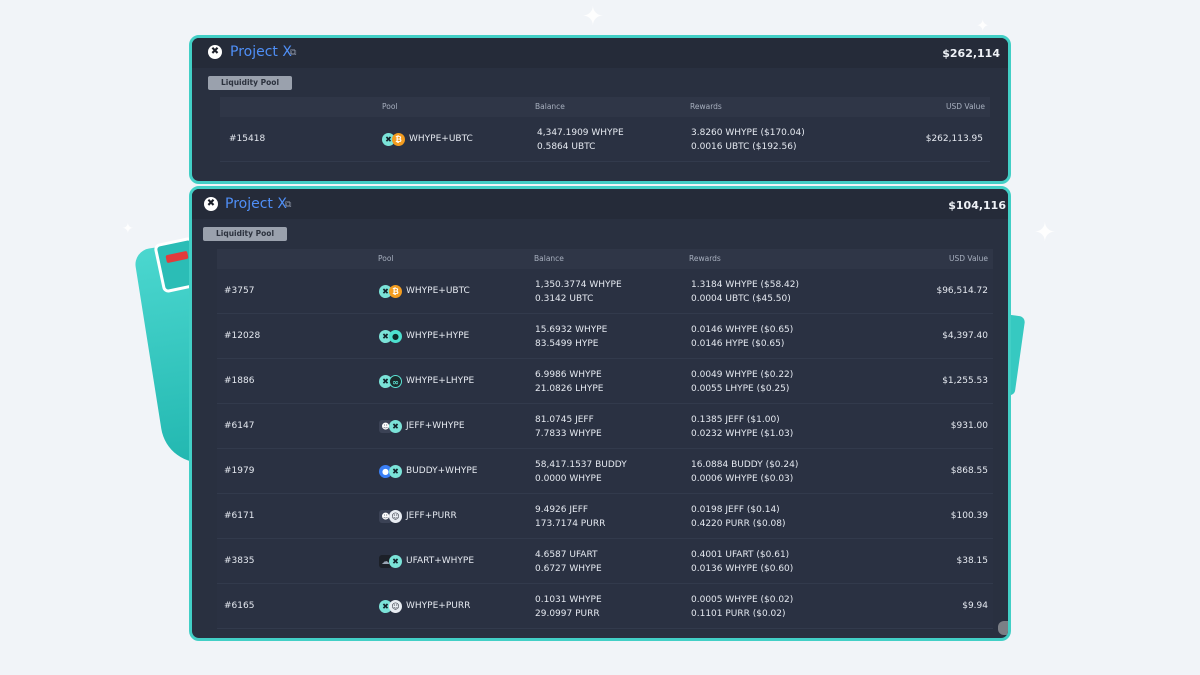 The image size is (1200, 675). What do you see at coordinates (581, 472) in the screenshot?
I see `balance-cell: 58,417.1537 BUDDY 0.0000 WHYPE` at bounding box center [581, 472].